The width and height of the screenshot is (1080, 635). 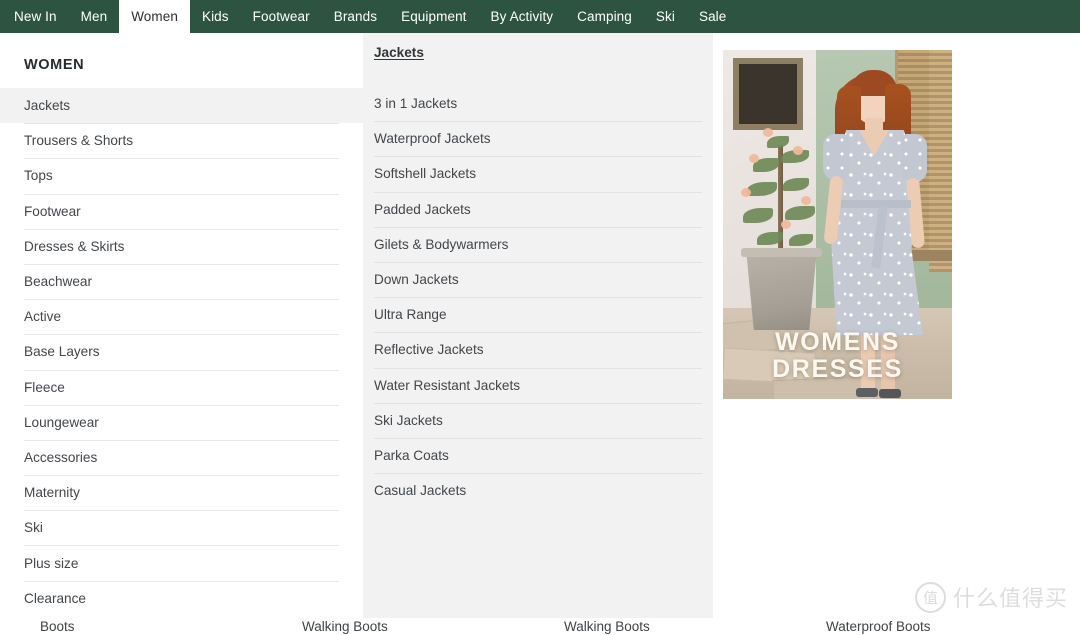 I want to click on subcategory-item-ultra-range: Ultra Range, so click(x=538, y=314).